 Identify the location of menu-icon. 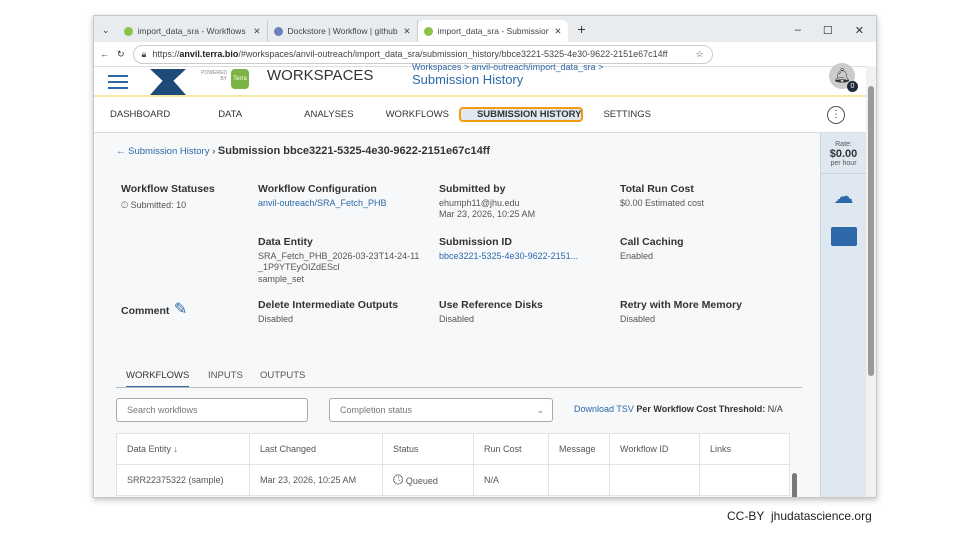
(118, 80).